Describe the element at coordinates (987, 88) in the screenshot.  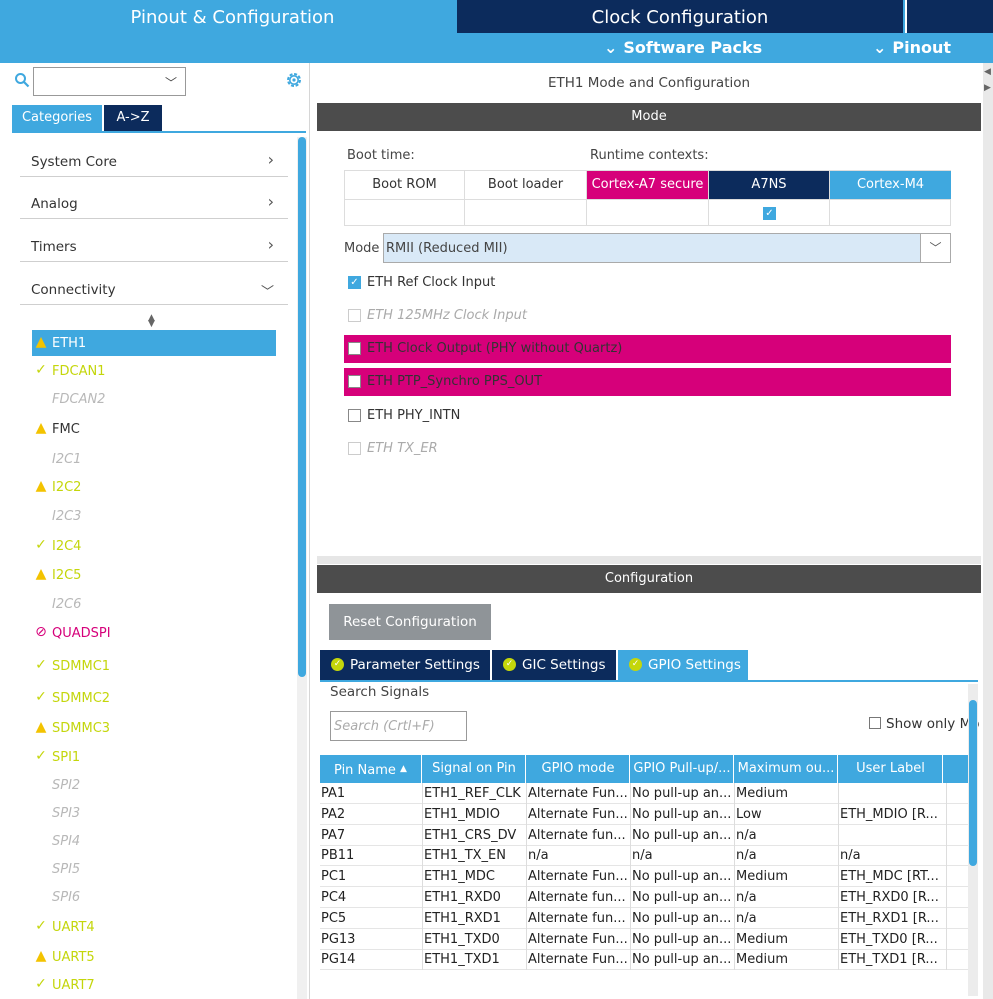
I see `chevron-right-icon: ▶` at that location.